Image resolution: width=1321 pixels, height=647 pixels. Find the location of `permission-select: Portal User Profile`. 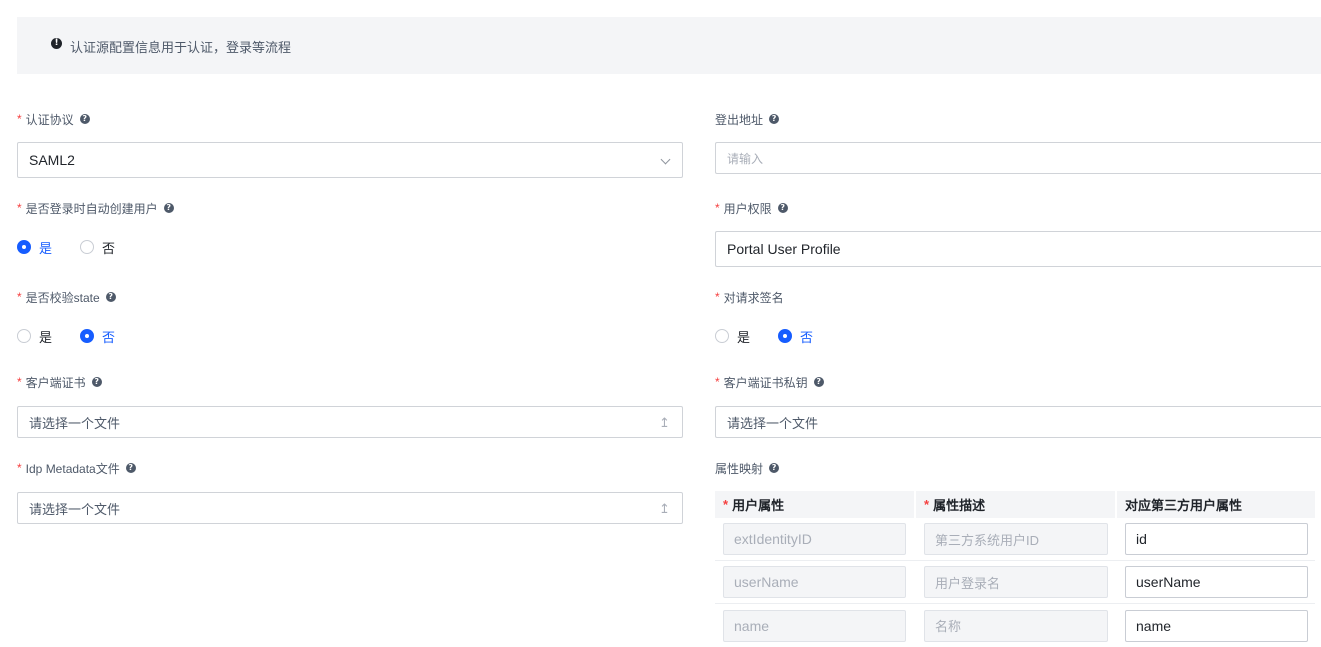

permission-select: Portal User Profile is located at coordinates (1018, 249).